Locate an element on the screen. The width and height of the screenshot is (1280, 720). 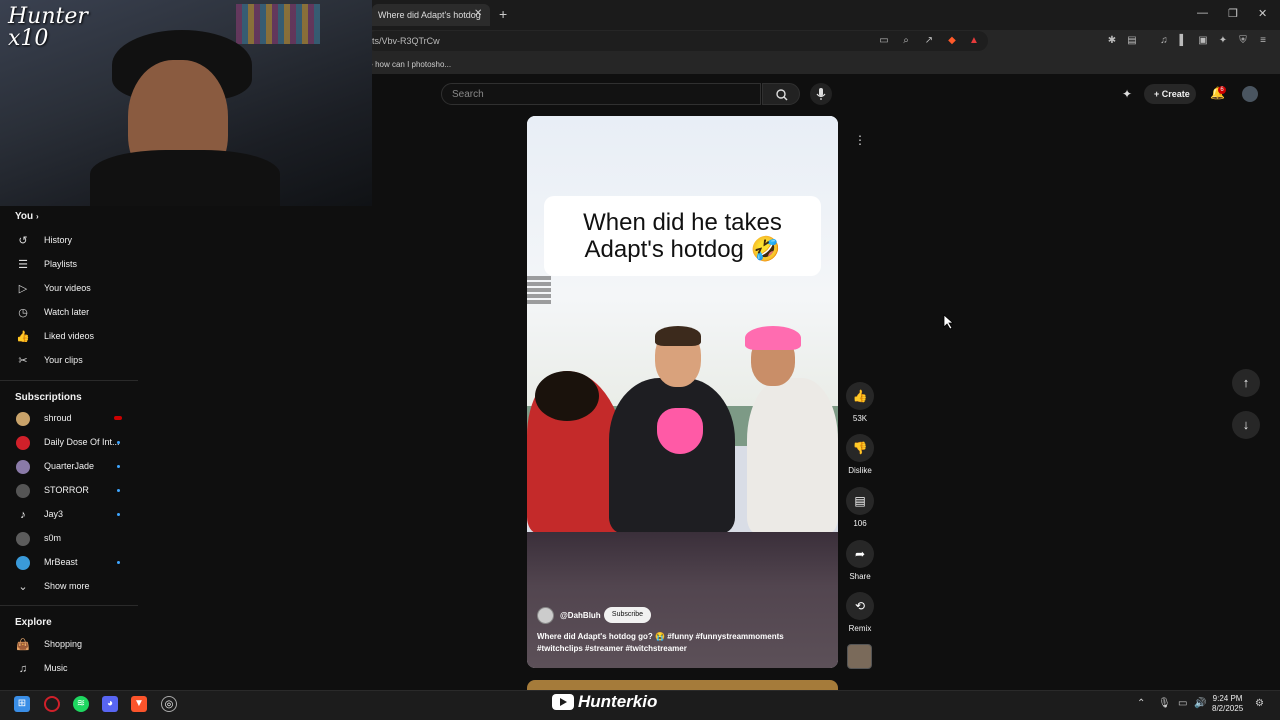
sidebar-item-watch-later: ◷ Watch later is located at coordinates (69, 313).